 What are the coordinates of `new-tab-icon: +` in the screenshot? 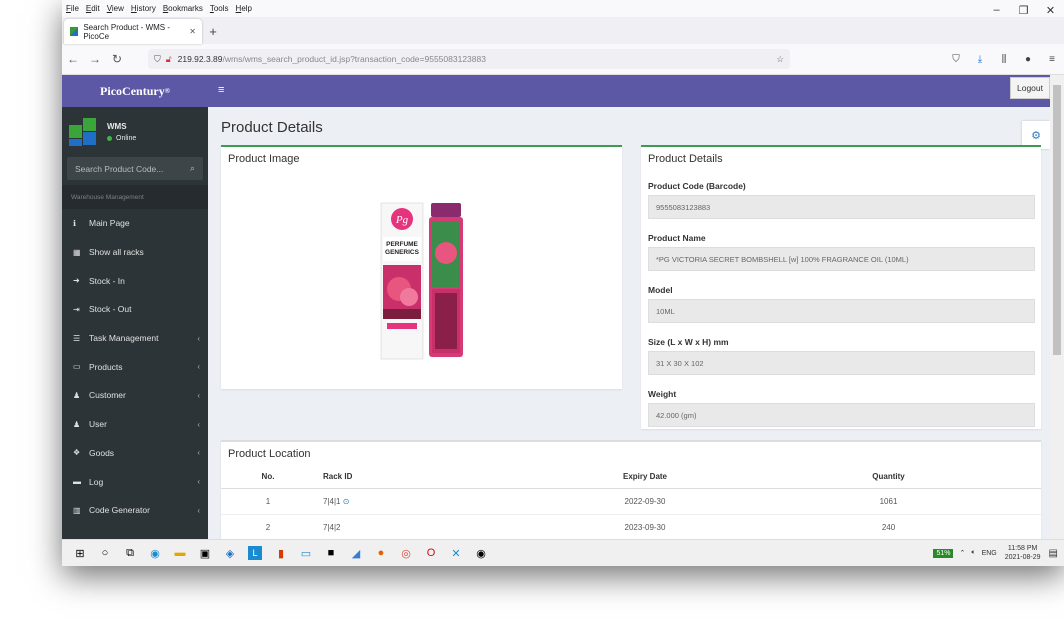 It's located at (213, 31).